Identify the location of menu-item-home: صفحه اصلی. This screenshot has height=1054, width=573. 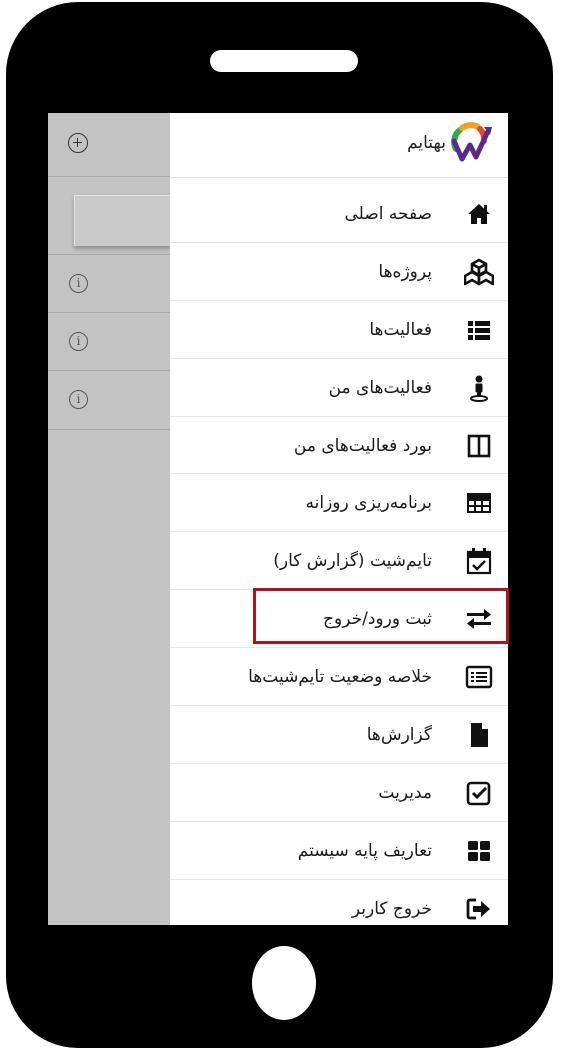
(339, 214).